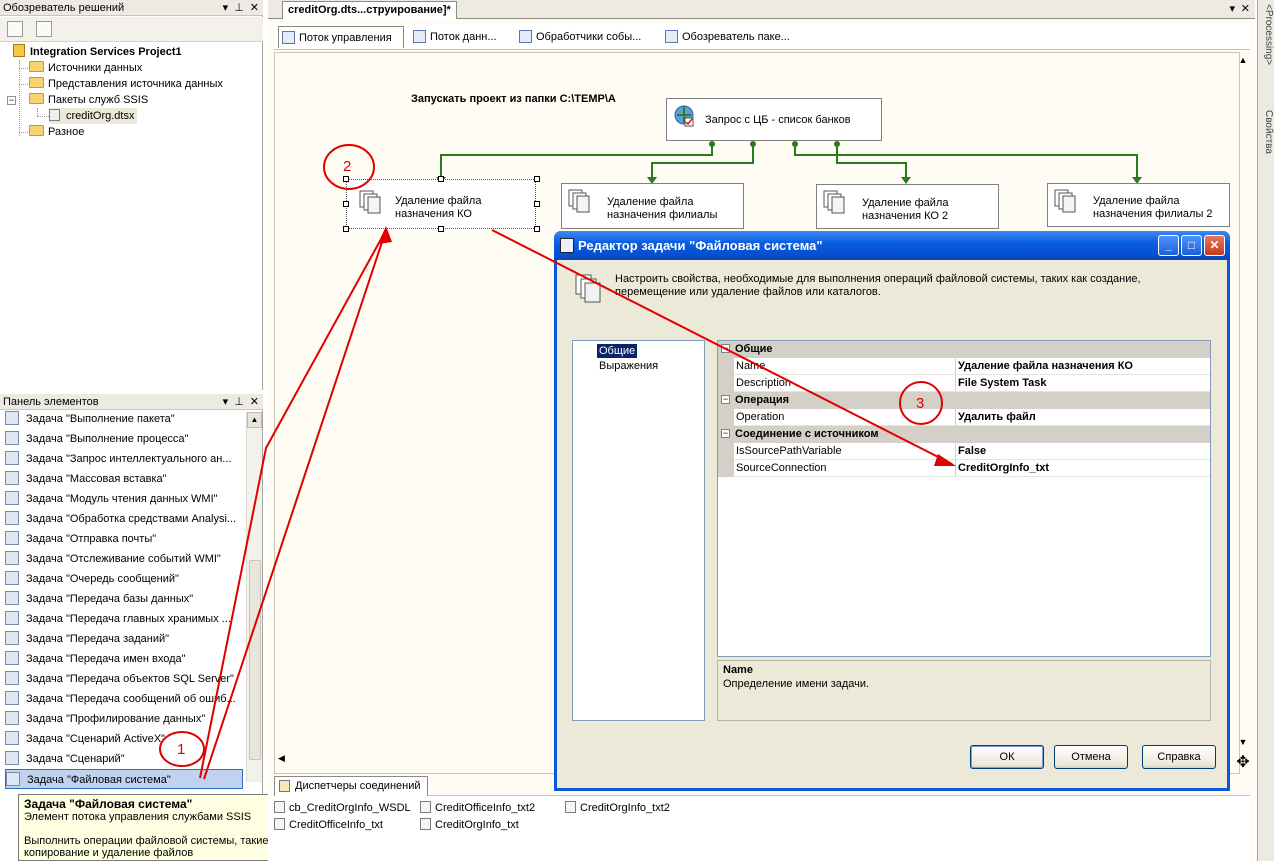 This screenshot has height=861, width=1274. Describe the element at coordinates (126, 84) in the screenshot. I see `tree-dsv: Представления источника данных` at that location.